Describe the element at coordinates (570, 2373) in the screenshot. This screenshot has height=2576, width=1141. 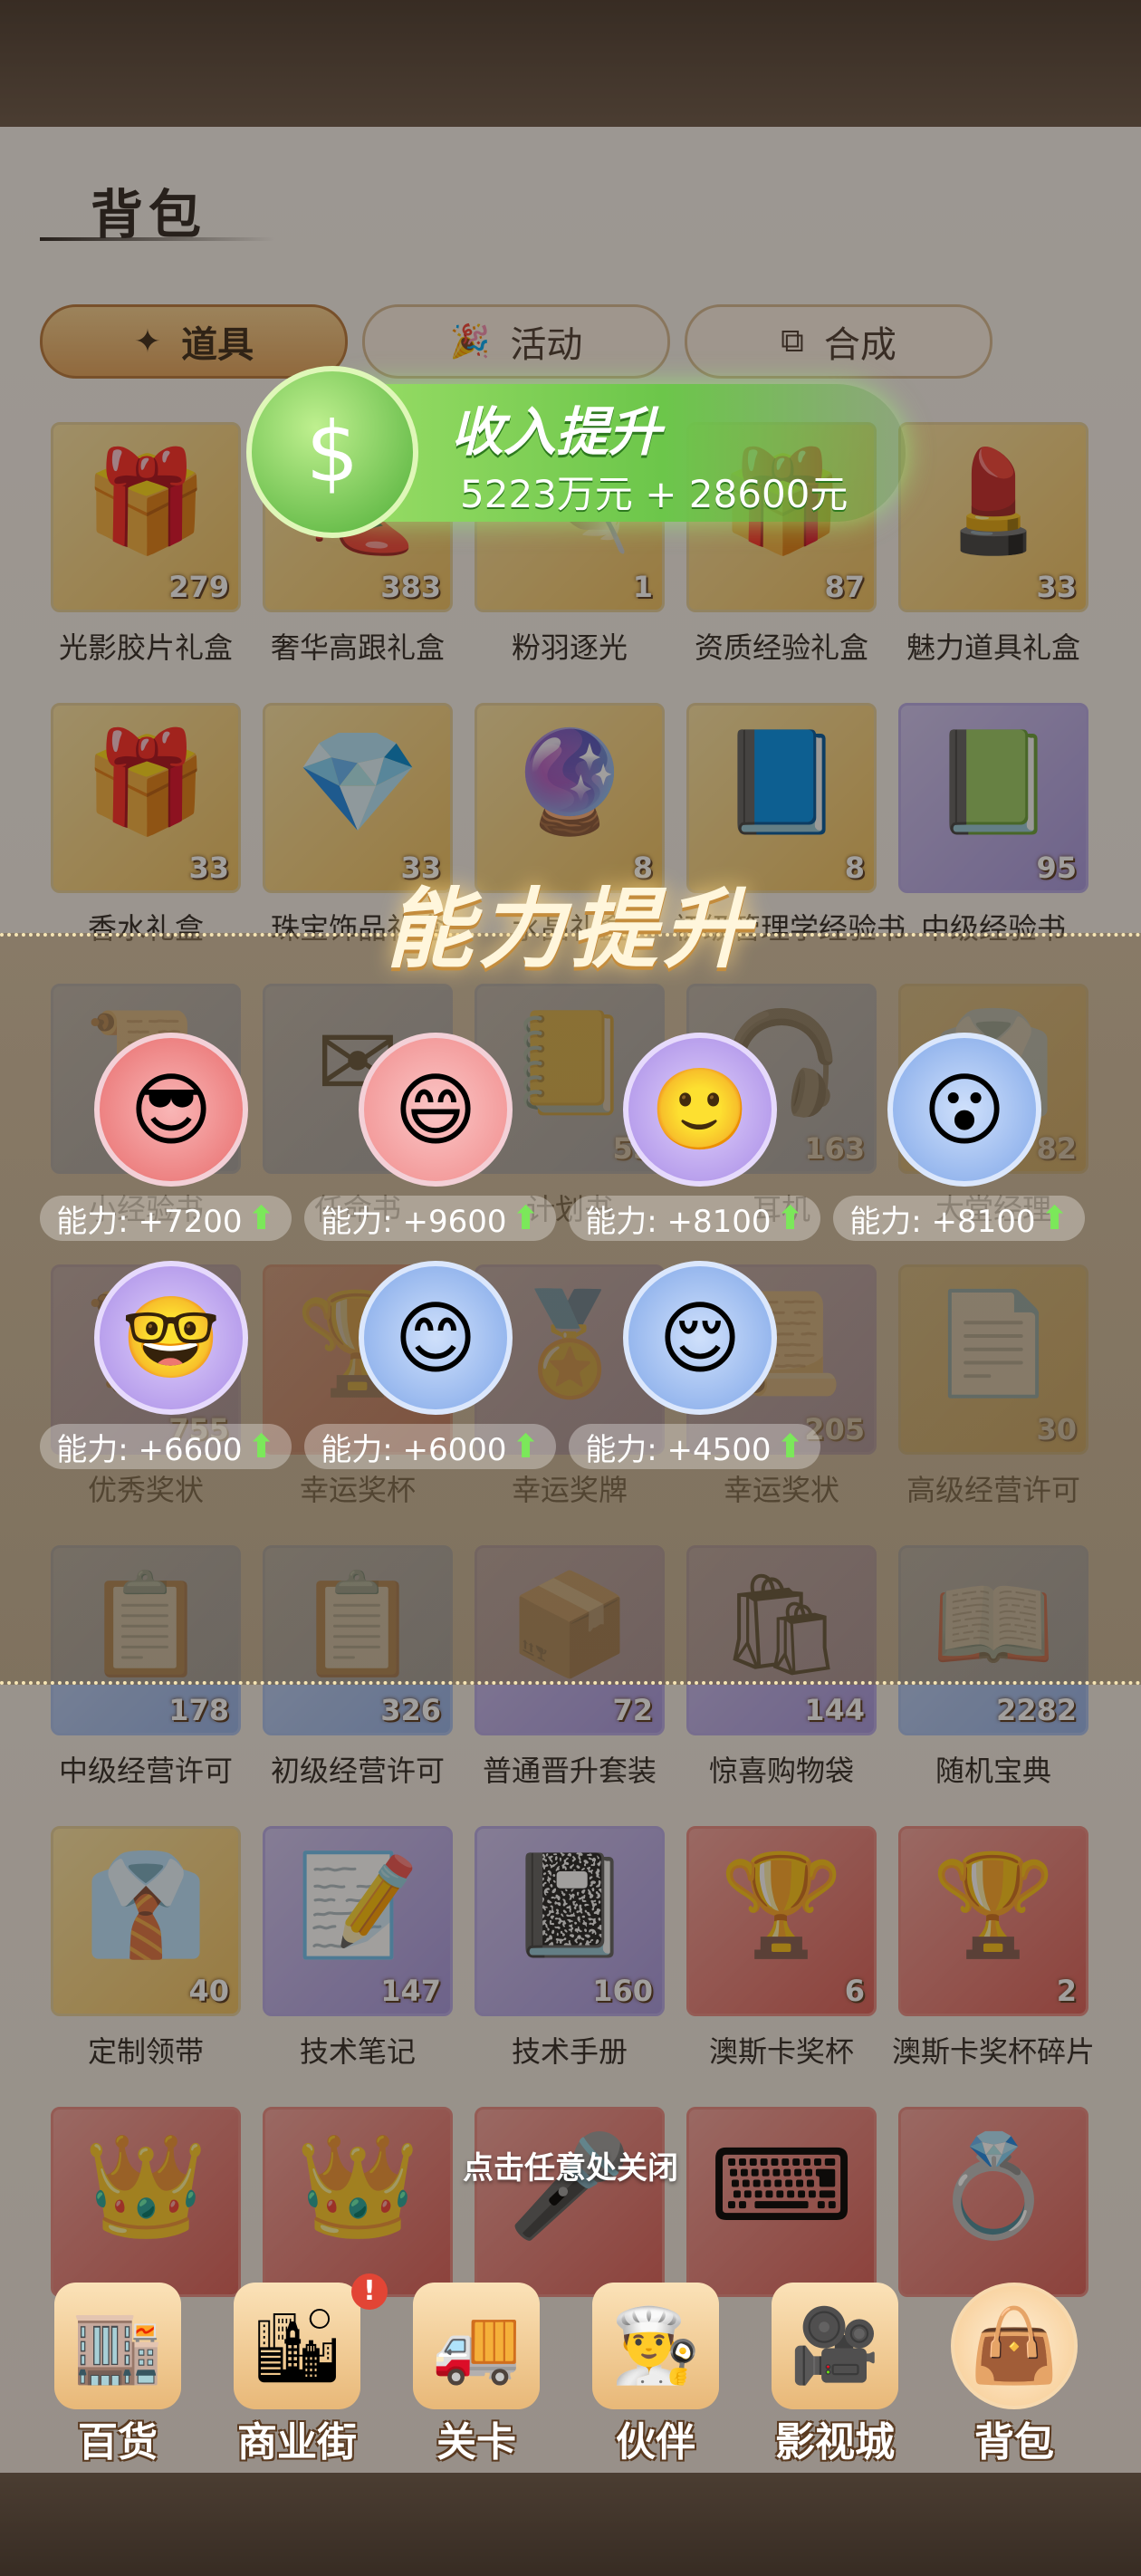
I see `bottom-nav: 🏬 百货 🏙! 商业街 🚚 关卡 👨‍🍳 伙伴 🎥 影视城 👜 背包` at that location.